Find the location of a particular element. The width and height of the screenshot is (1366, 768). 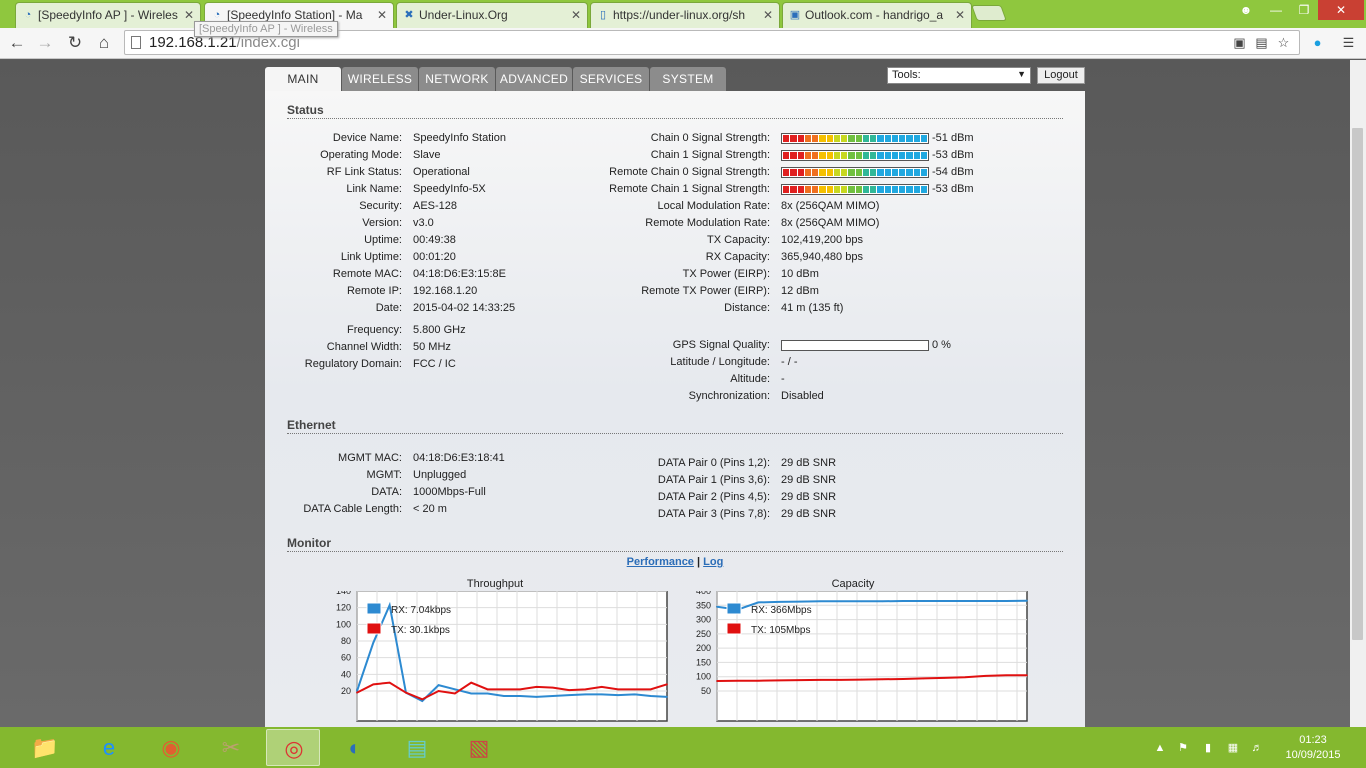

browser-tab: ◔ [SpeedyInfo AP ] - Wireles ✕ is located at coordinates (108, 15).